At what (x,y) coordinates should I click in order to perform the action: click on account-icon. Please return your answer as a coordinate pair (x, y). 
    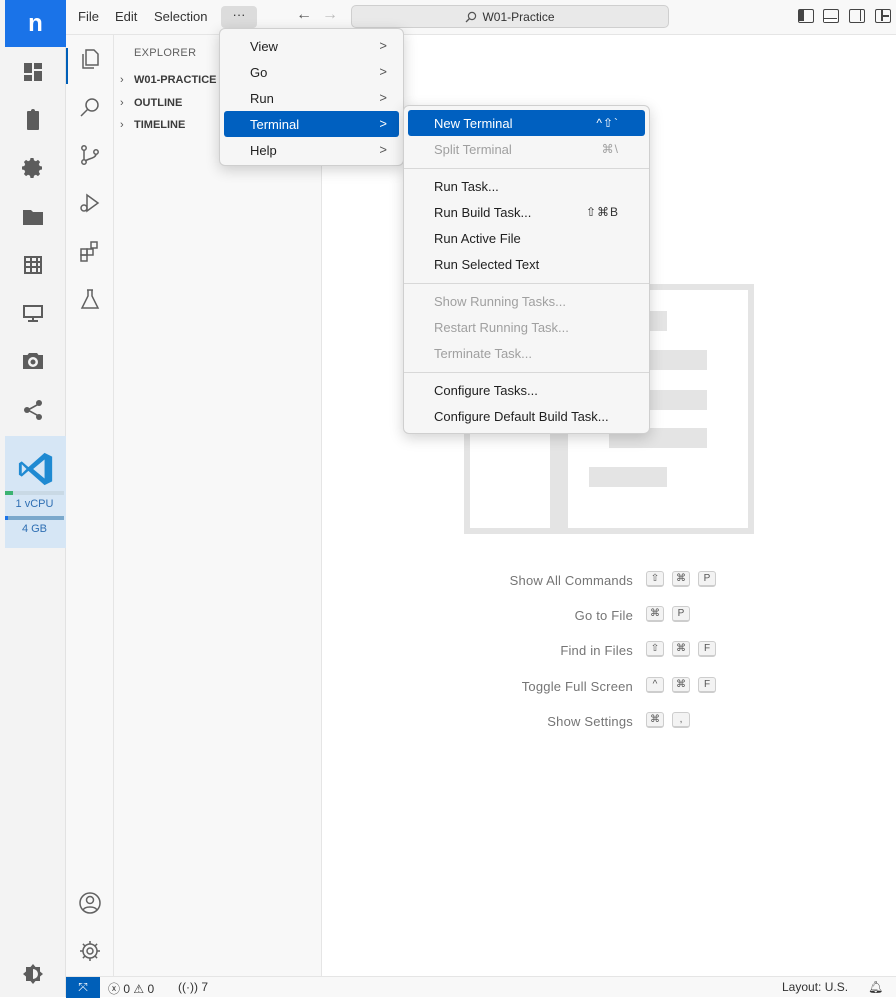
    Looking at the image, I should click on (90, 903).